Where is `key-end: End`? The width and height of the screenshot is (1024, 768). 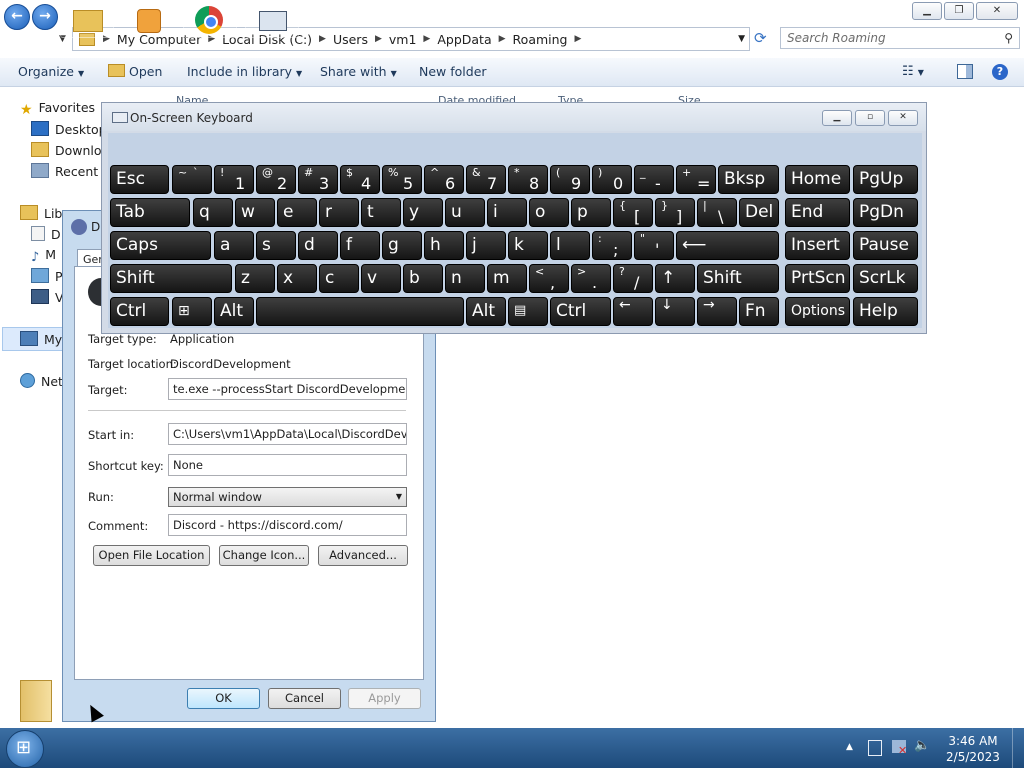
key-end: End is located at coordinates (817, 212).